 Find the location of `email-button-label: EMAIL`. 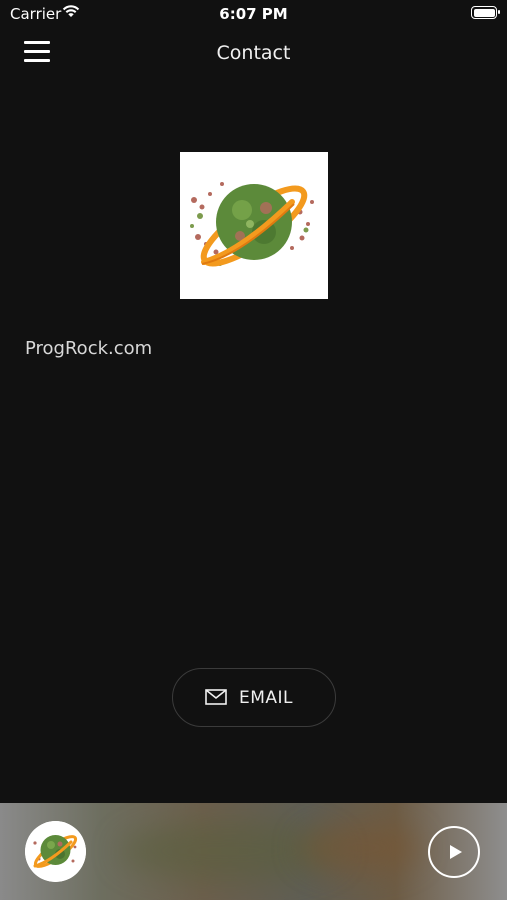

email-button-label: EMAIL is located at coordinates (266, 698).